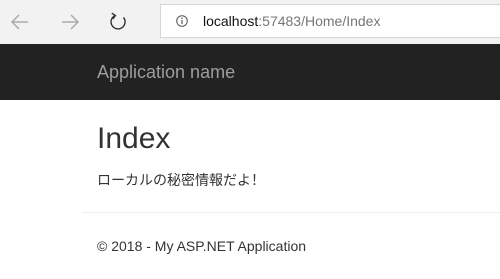 This screenshot has height=279, width=500. I want to click on brand-link: Application name, so click(166, 72).